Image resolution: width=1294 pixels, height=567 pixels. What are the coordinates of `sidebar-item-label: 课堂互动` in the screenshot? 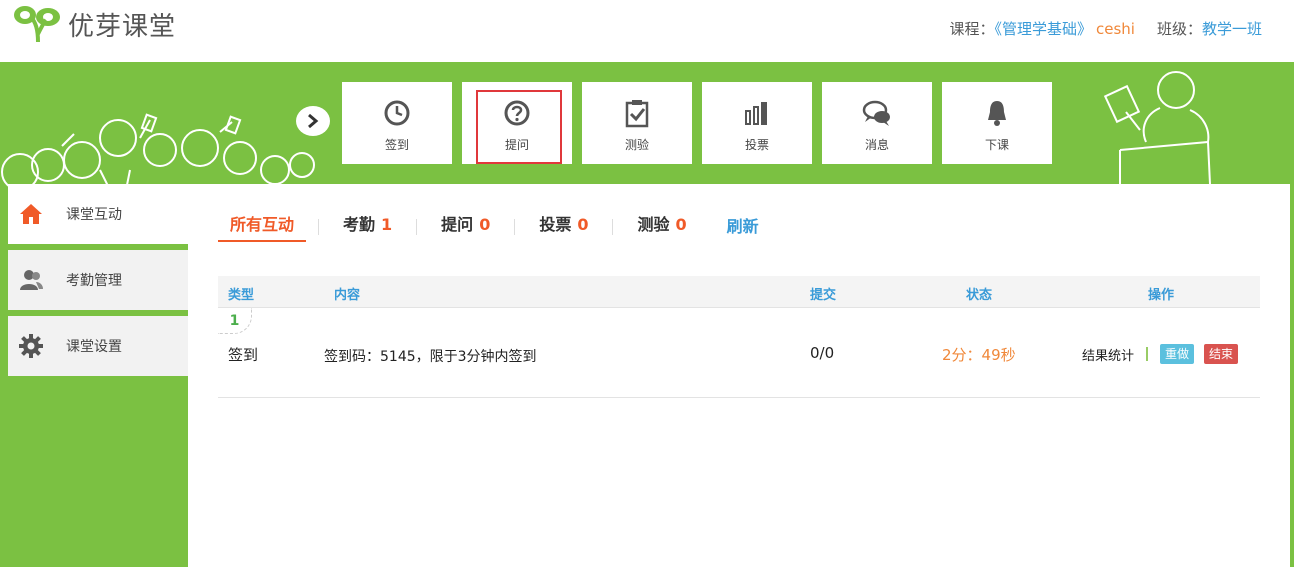 It's located at (94, 215).